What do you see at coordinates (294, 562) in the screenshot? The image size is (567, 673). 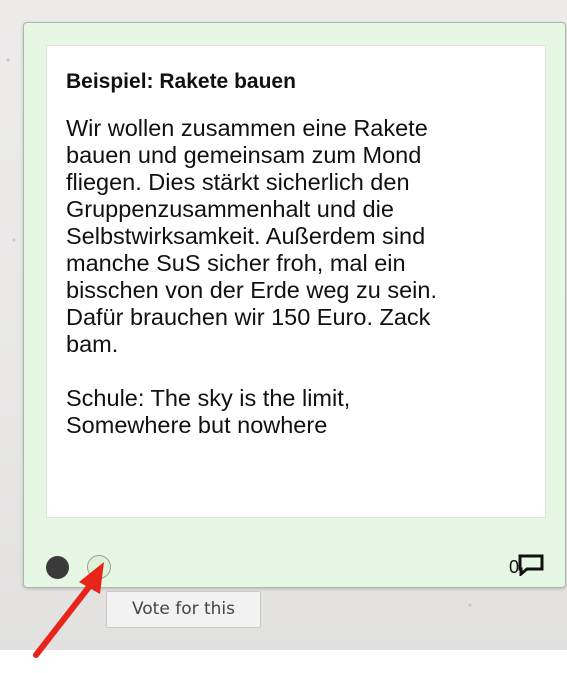 I see `card-footer: 0` at bounding box center [294, 562].